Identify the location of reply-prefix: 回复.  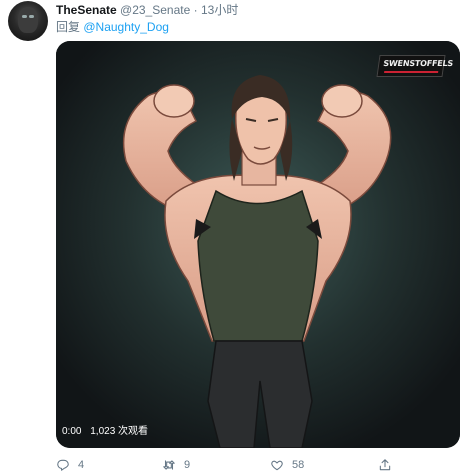
(68, 27).